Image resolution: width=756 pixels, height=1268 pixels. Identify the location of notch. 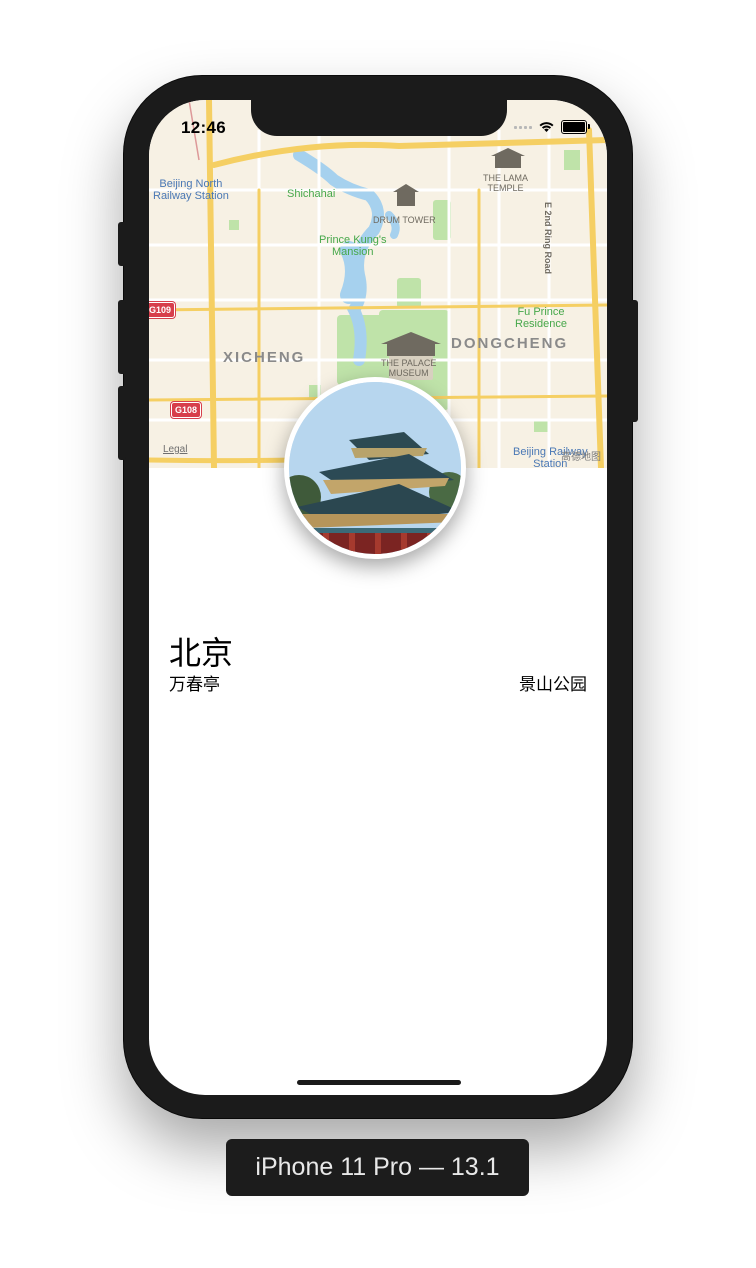
(379, 118).